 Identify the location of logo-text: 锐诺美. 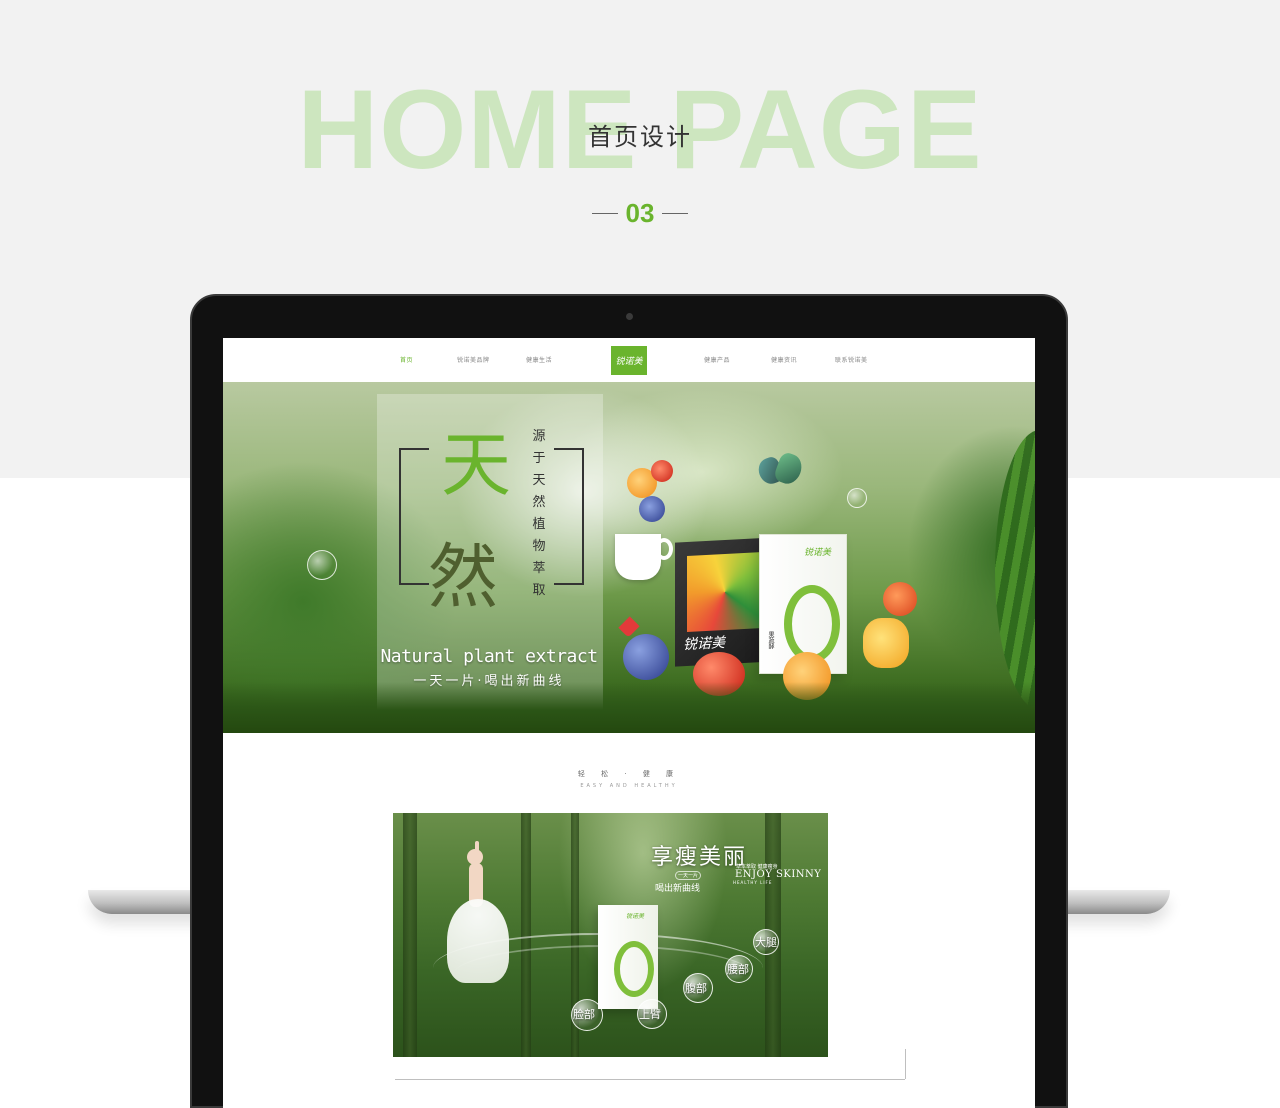
(629, 362).